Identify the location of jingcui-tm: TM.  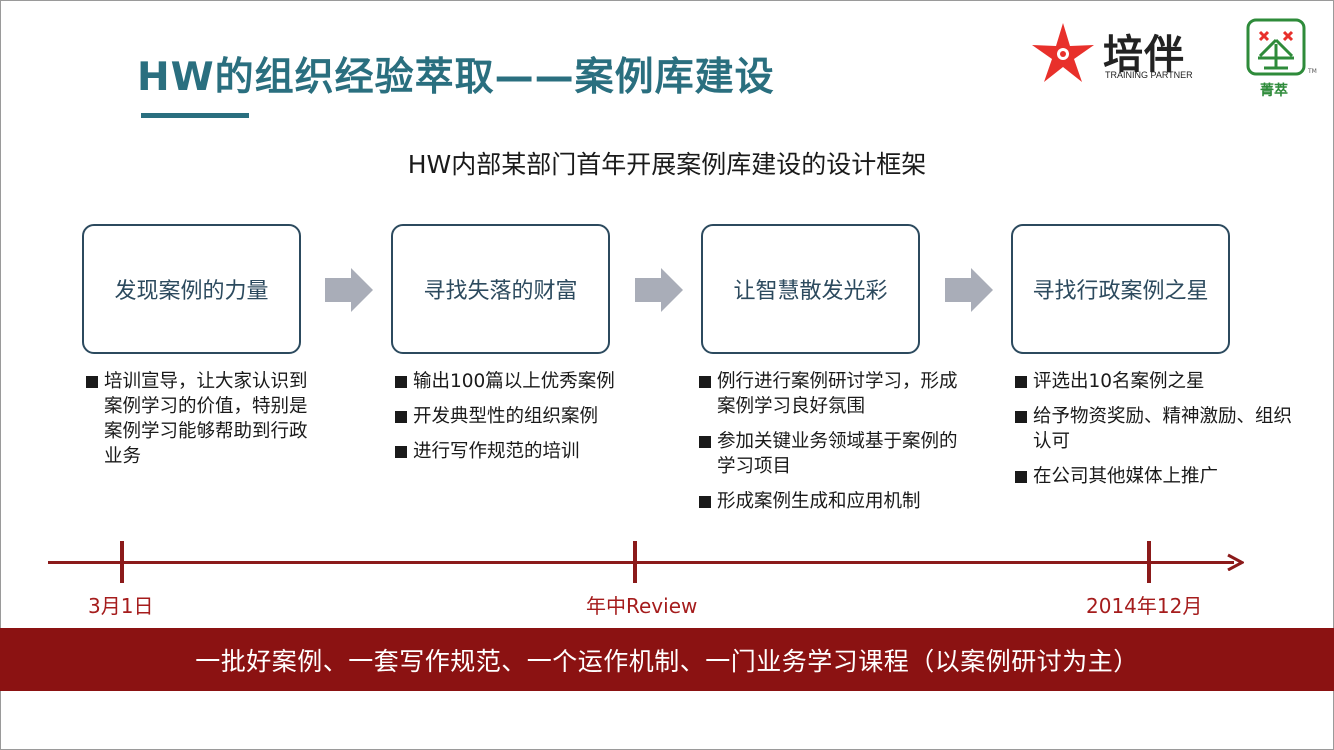
(1312, 71).